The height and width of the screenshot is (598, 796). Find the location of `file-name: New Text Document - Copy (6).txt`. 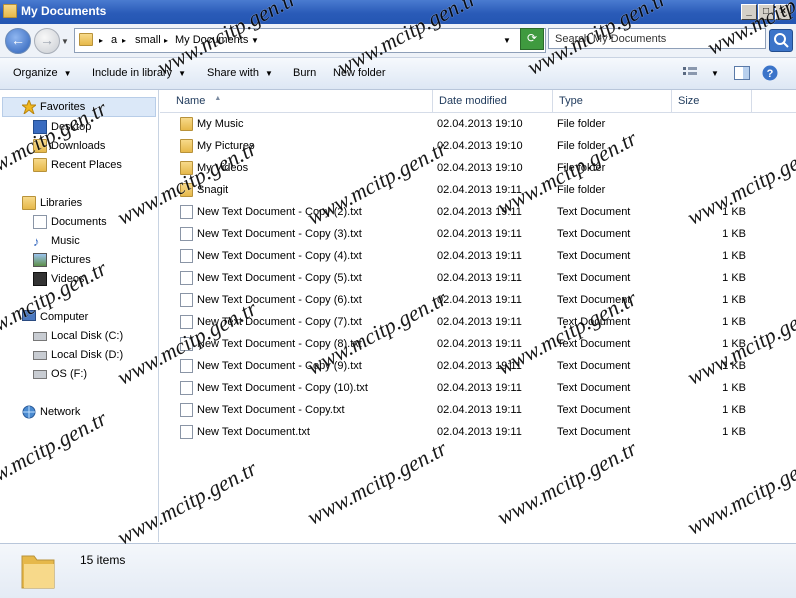

file-name: New Text Document - Copy (6).txt is located at coordinates (279, 300).